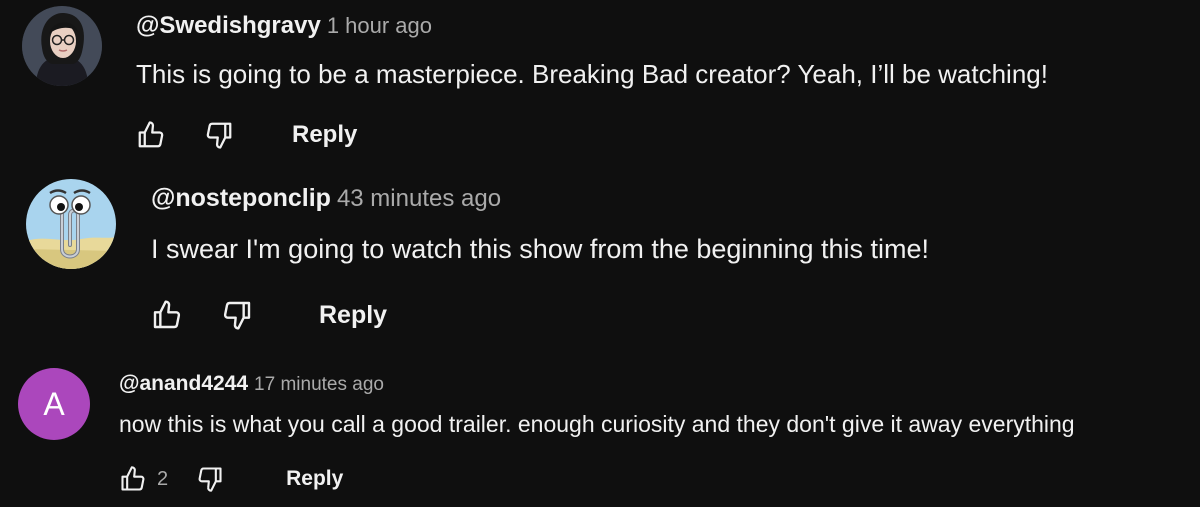  Describe the element at coordinates (379, 25) in the screenshot. I see `comment-timestamp: 1 hour ago` at that location.